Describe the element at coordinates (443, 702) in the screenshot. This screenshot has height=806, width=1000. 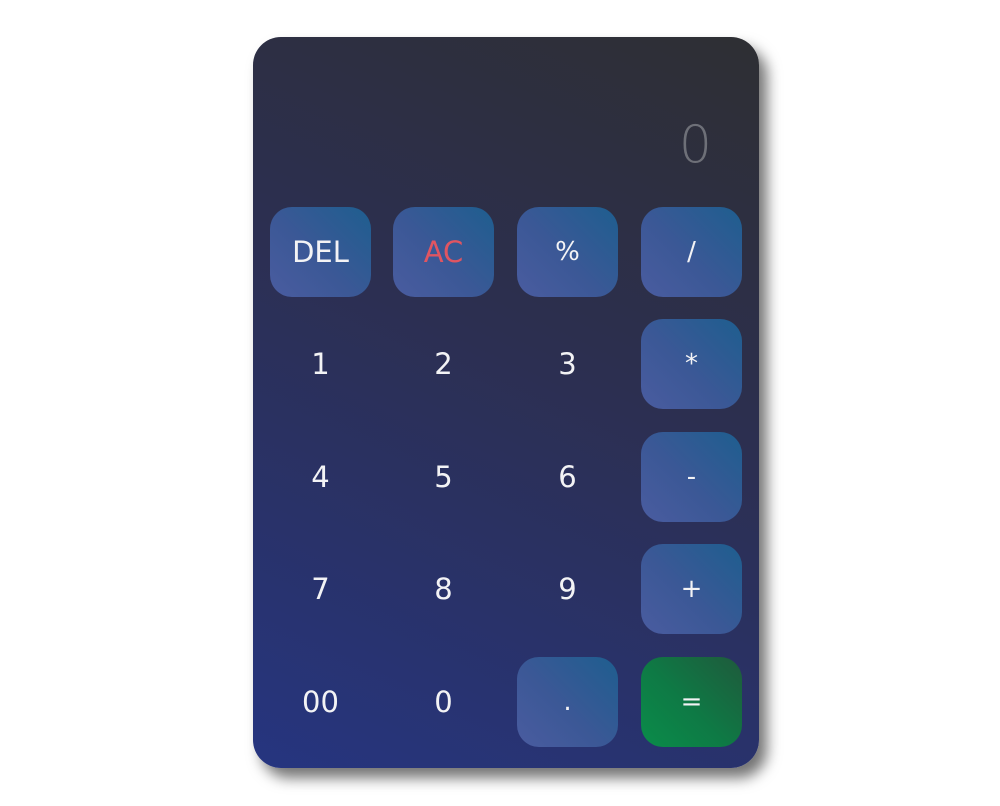
I see `digit-0-button: 0` at that location.